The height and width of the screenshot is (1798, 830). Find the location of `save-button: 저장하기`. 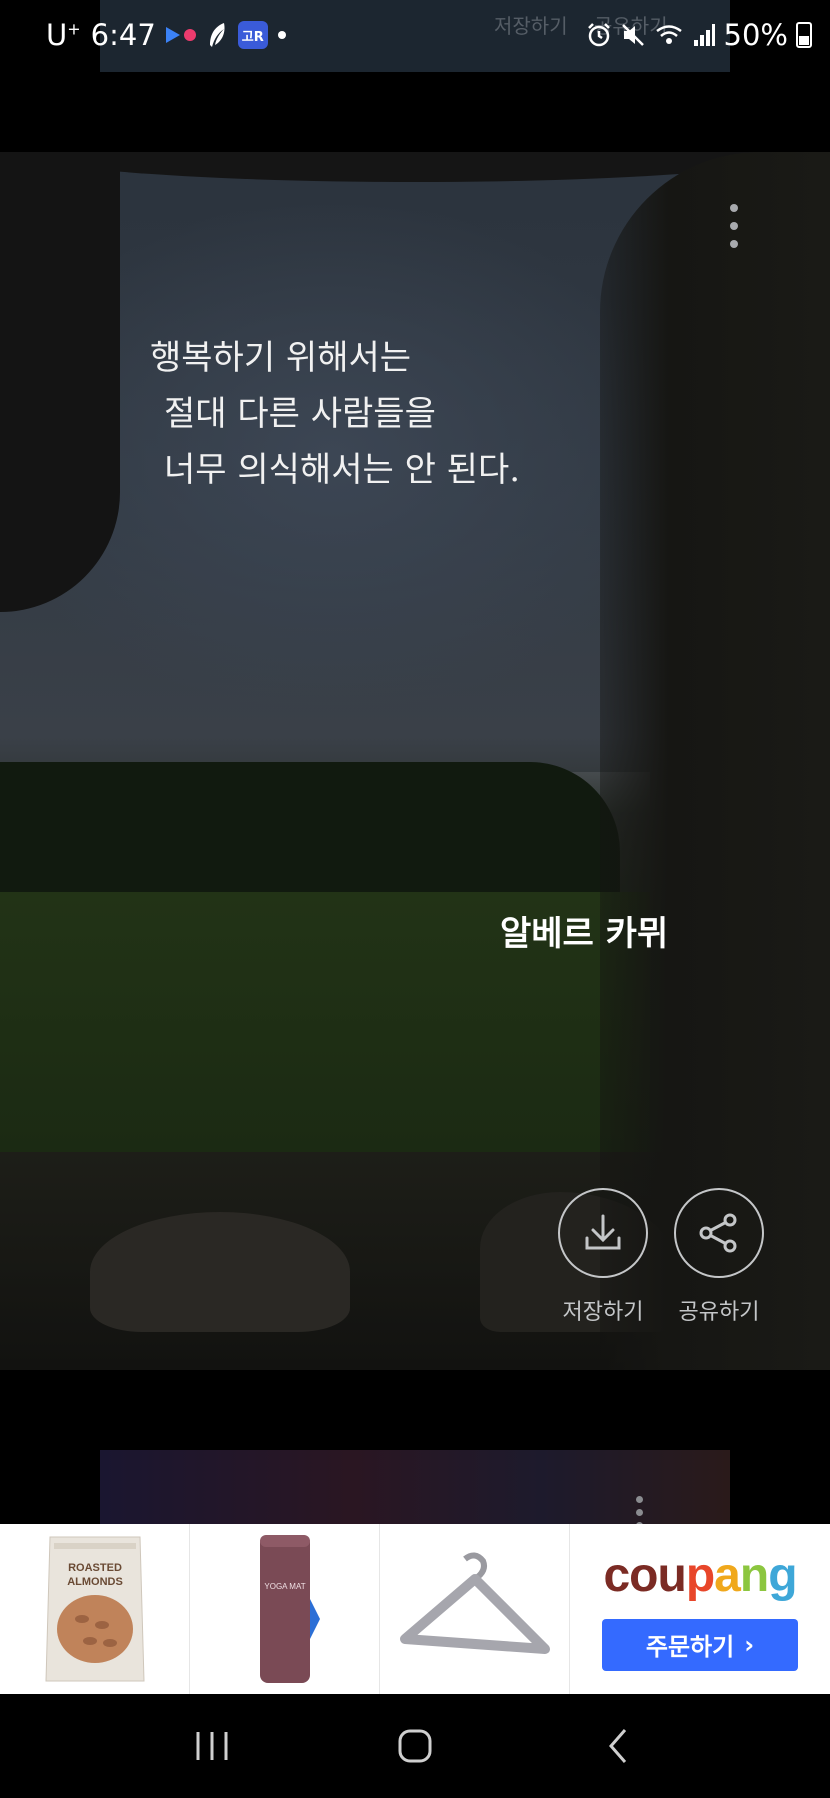

save-button: 저장하기 is located at coordinates (603, 1257).